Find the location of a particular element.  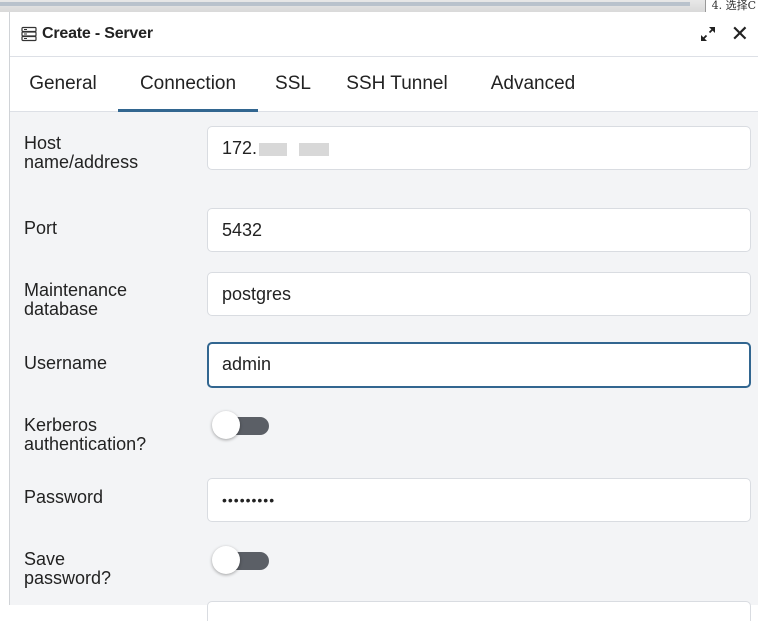

tab-advanced: Advanced is located at coordinates (533, 84).